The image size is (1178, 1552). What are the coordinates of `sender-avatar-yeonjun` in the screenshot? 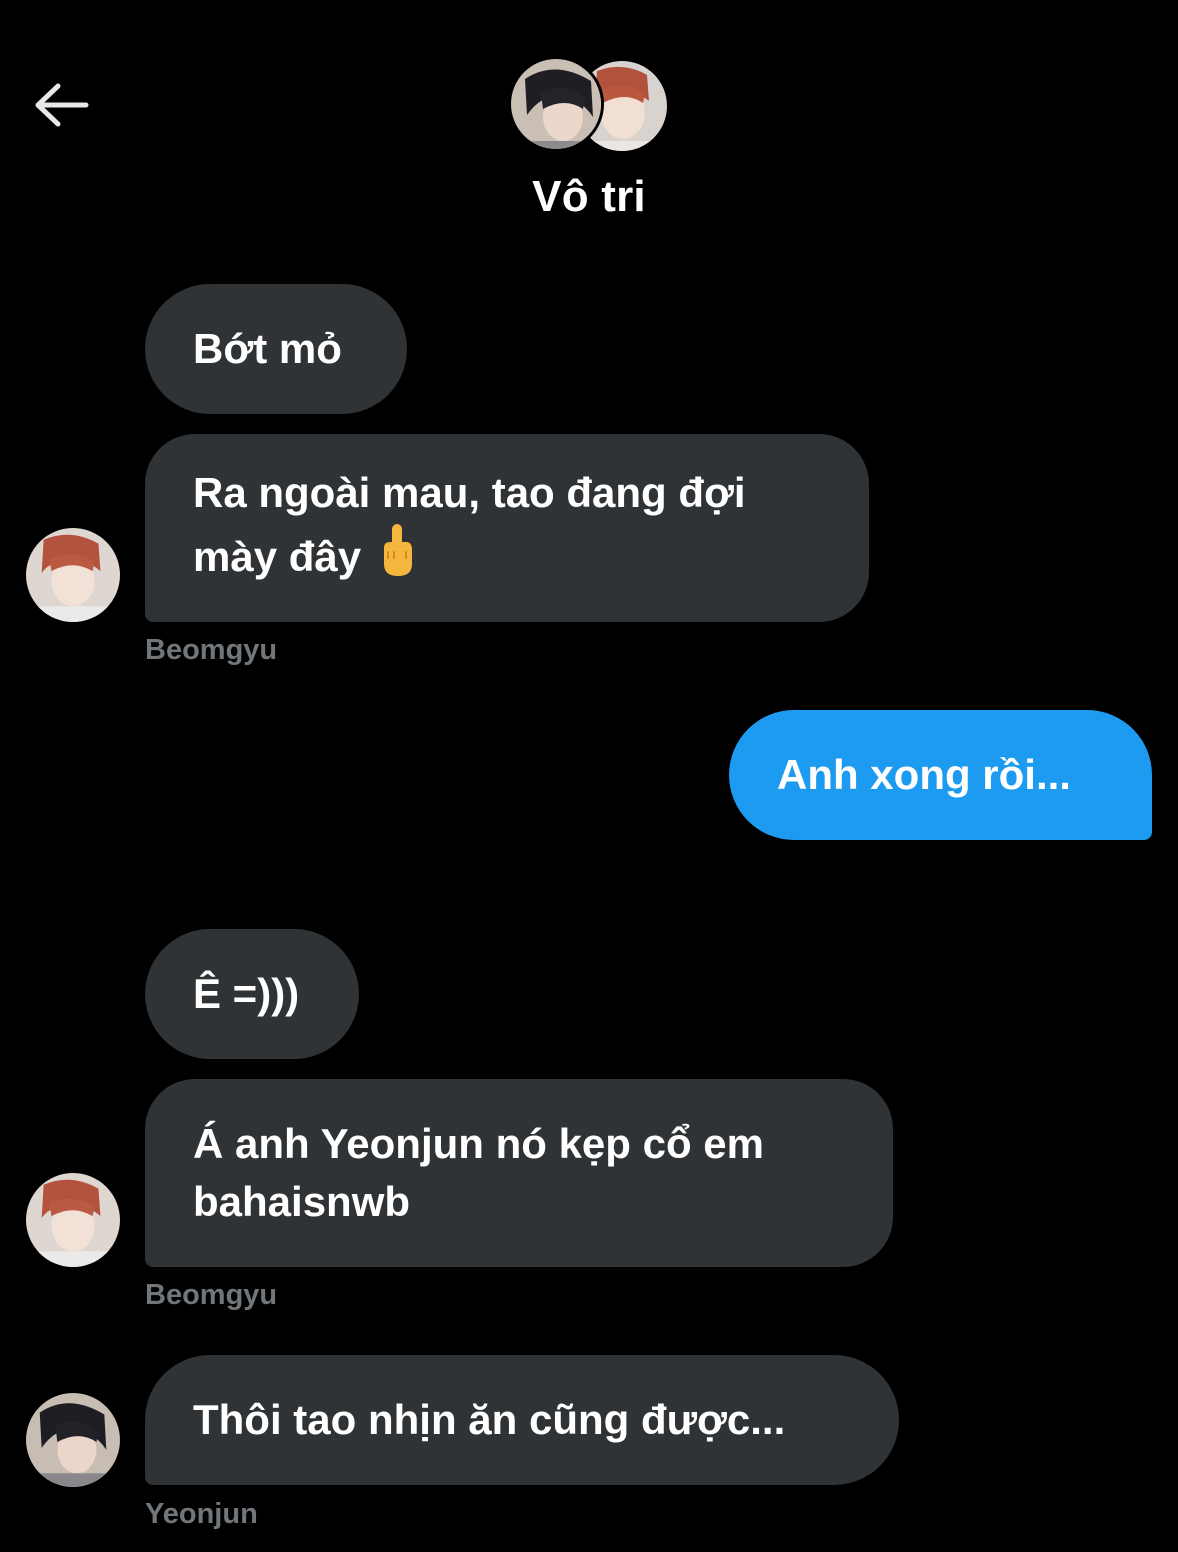 It's located at (73, 1440).